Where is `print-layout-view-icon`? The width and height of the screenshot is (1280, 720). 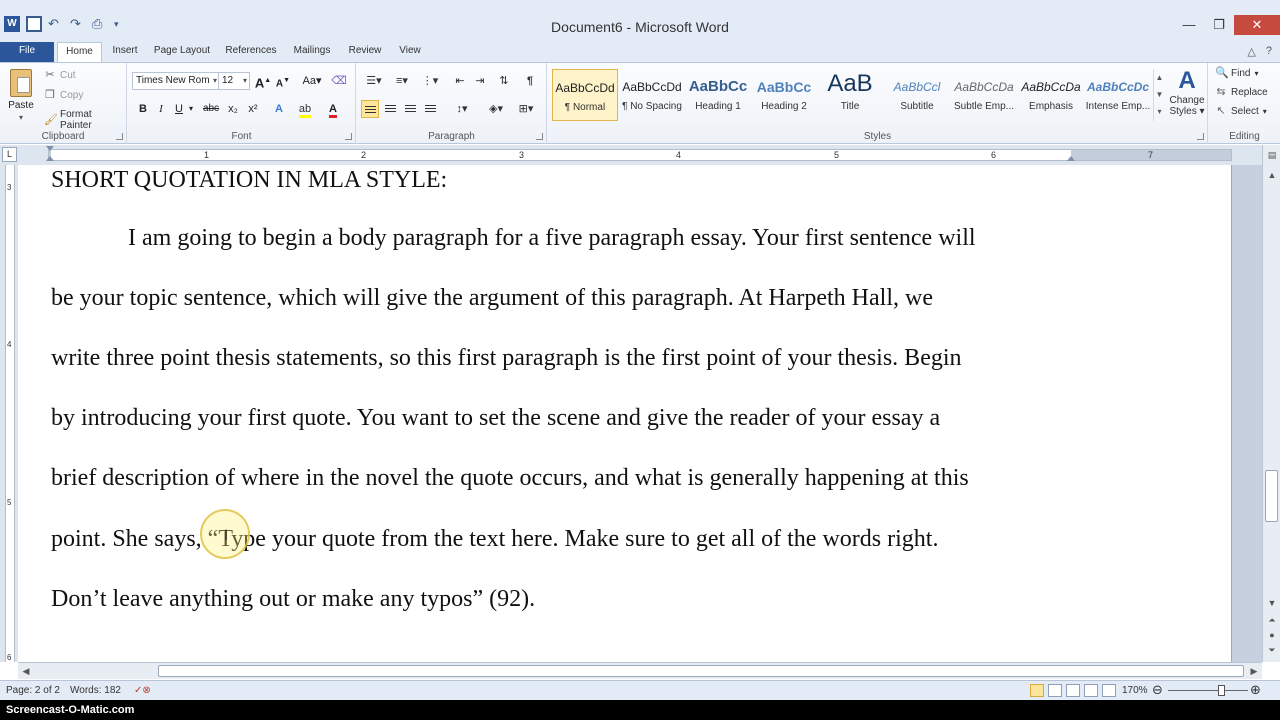
print-layout-view-icon is located at coordinates (1037, 690).